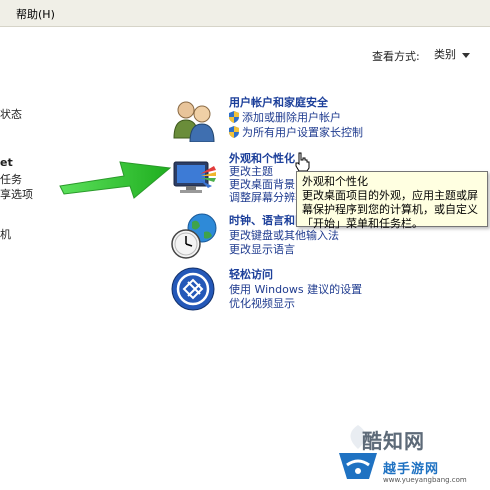 This screenshot has height=490, width=490. I want to click on left-panel-fragment: et, so click(6, 162).